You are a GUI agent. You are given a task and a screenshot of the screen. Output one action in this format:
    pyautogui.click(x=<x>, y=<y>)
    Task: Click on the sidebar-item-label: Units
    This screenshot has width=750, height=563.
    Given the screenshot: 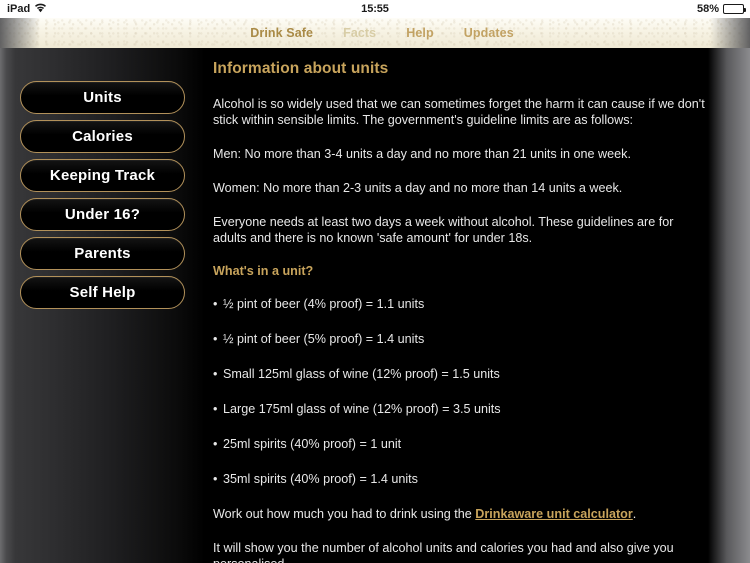 What is the action you would take?
    pyautogui.click(x=102, y=97)
    